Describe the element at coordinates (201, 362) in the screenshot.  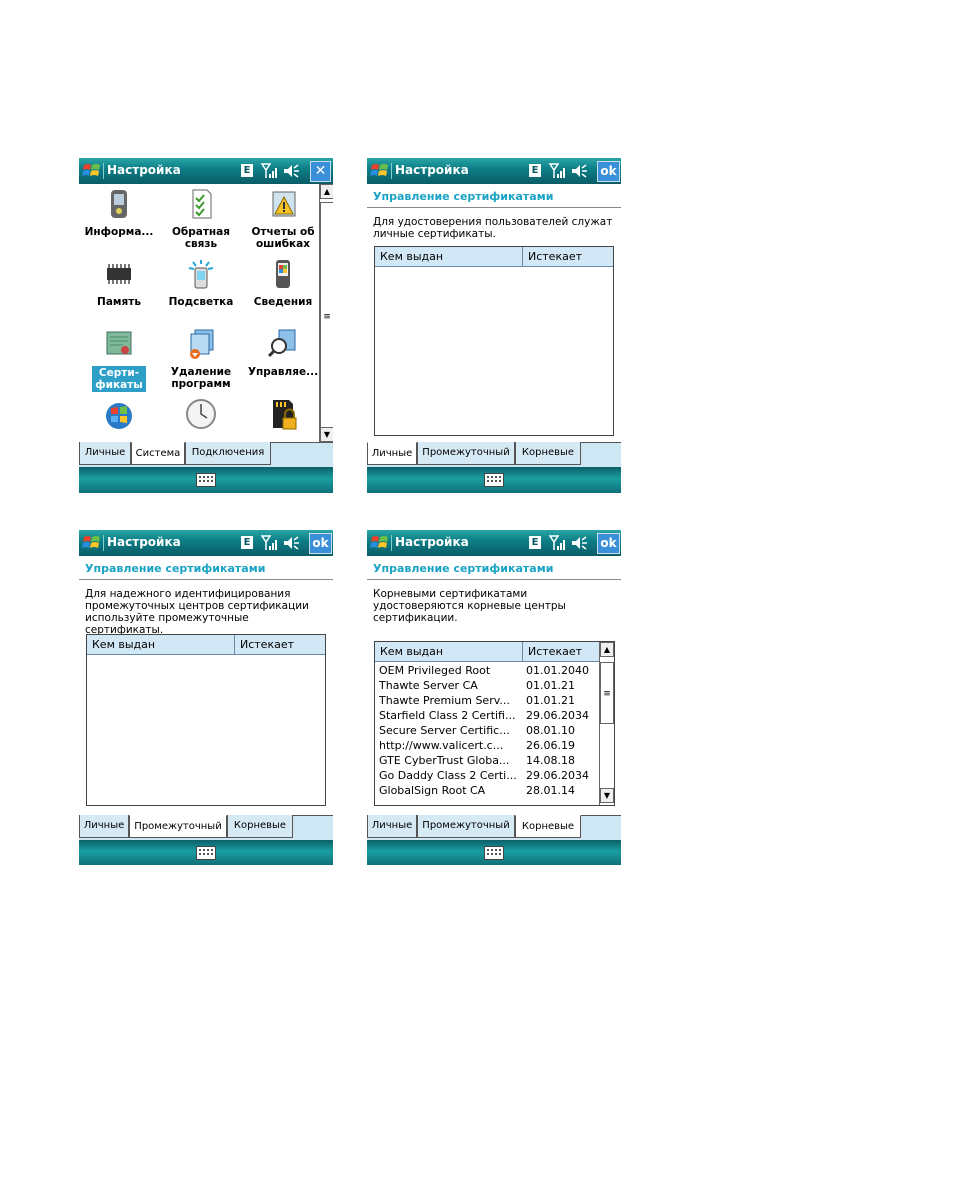
I see `grid-item-remove-programs: Удаление программ` at that location.